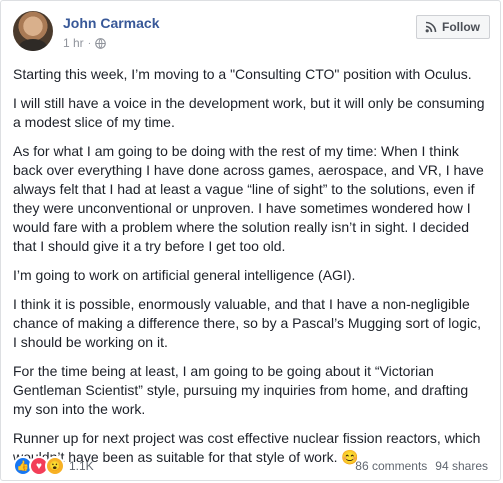 The width and height of the screenshot is (503, 483). Describe the element at coordinates (431, 27) in the screenshot. I see `rss-icon` at that location.